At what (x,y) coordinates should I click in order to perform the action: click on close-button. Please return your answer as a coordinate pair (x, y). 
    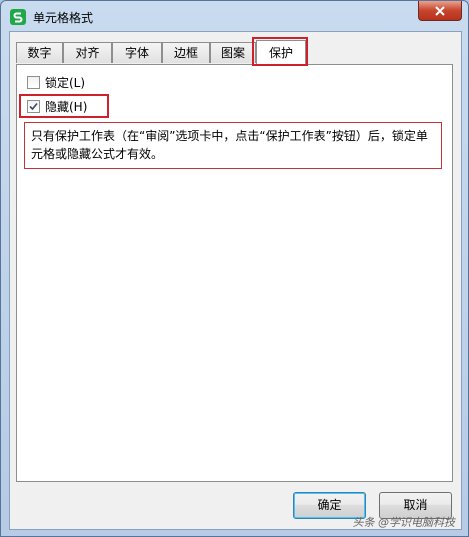
    Looking at the image, I should click on (440, 11).